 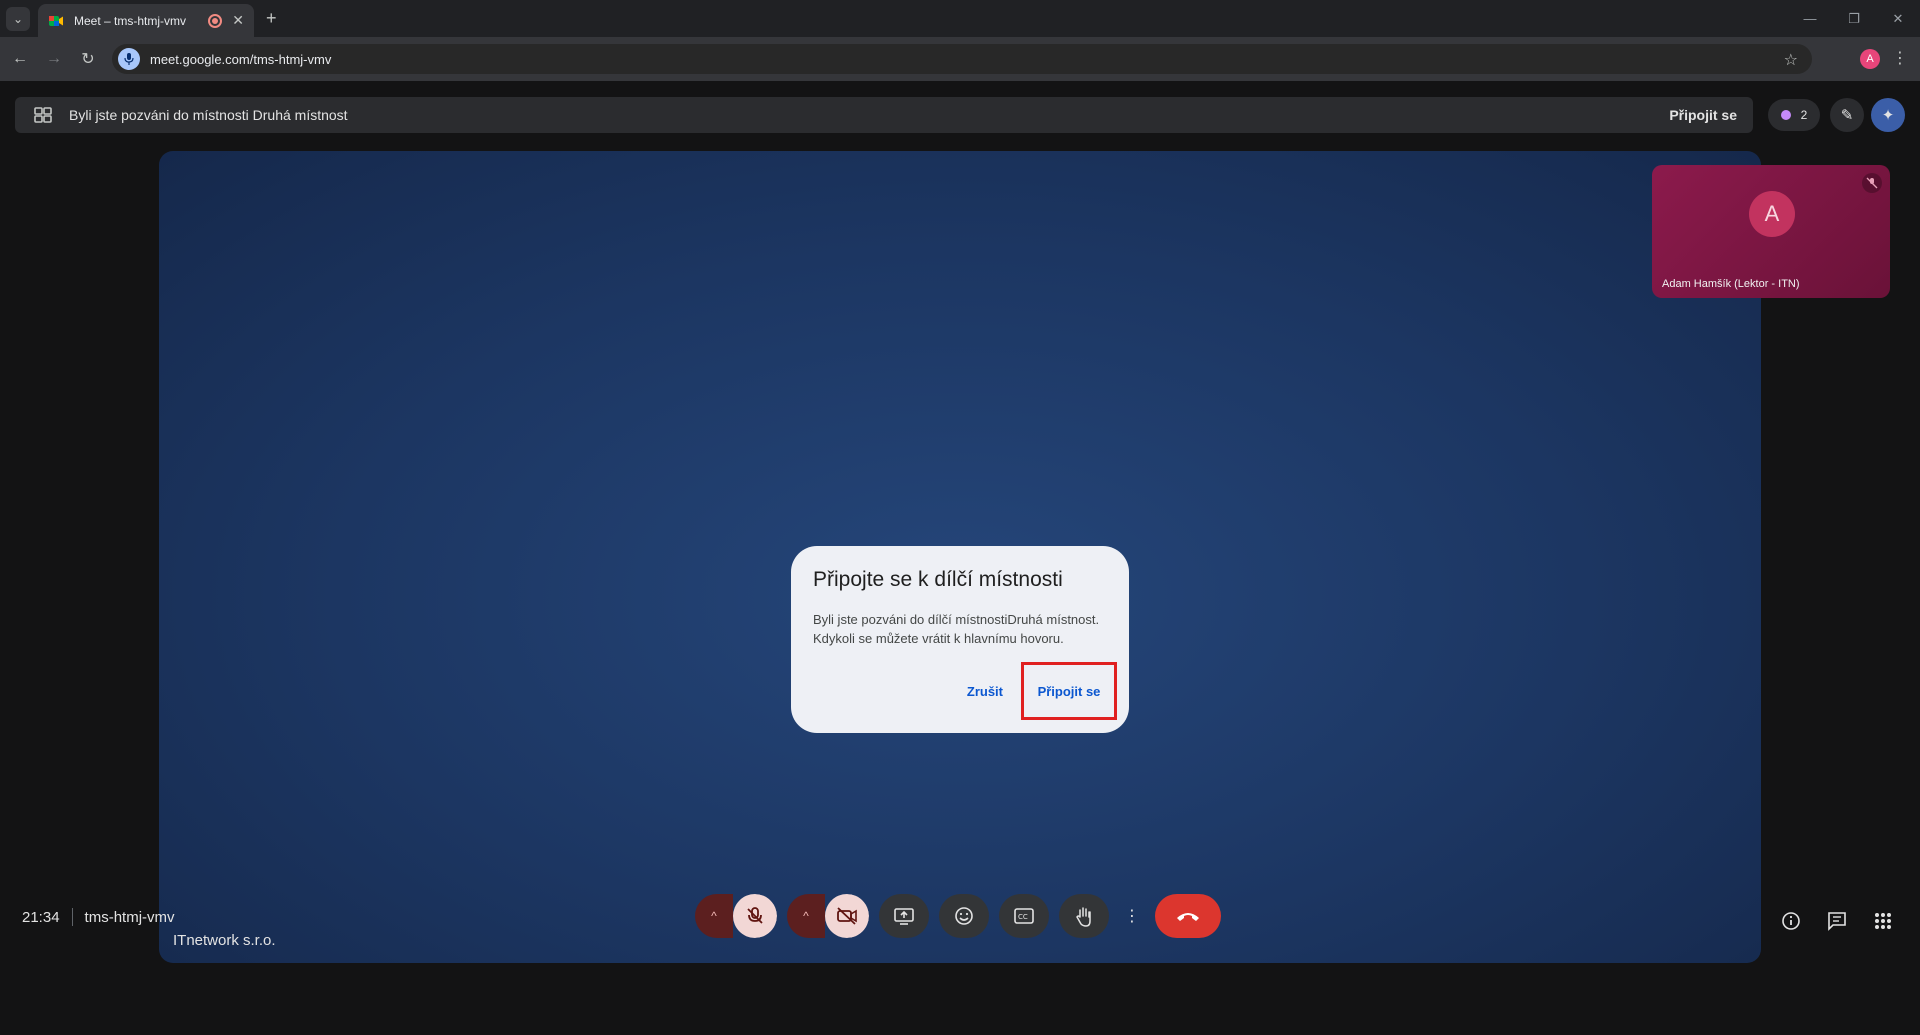 I want to click on close-tab-icon: ✕, so click(x=238, y=20).